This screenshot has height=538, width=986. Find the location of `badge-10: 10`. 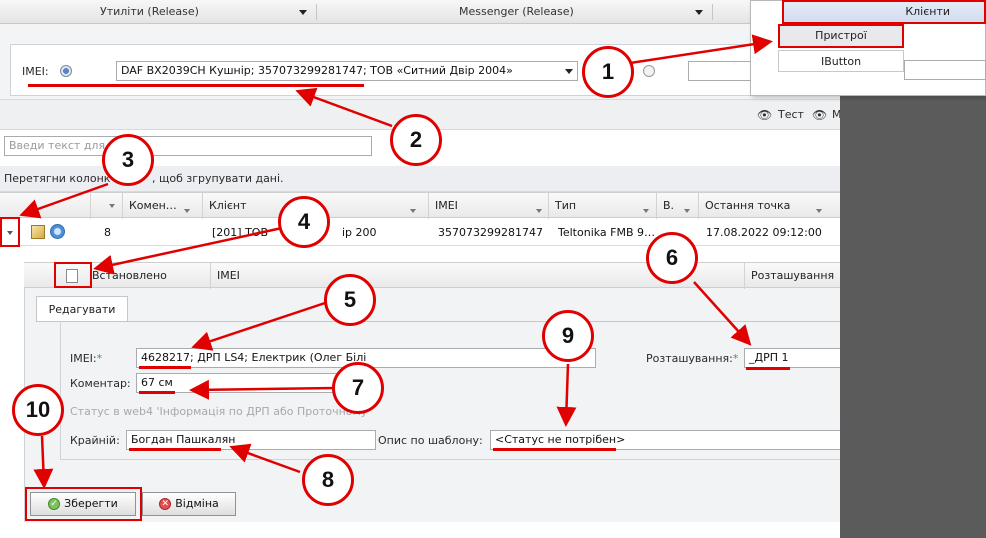

badge-10: 10 is located at coordinates (38, 410).